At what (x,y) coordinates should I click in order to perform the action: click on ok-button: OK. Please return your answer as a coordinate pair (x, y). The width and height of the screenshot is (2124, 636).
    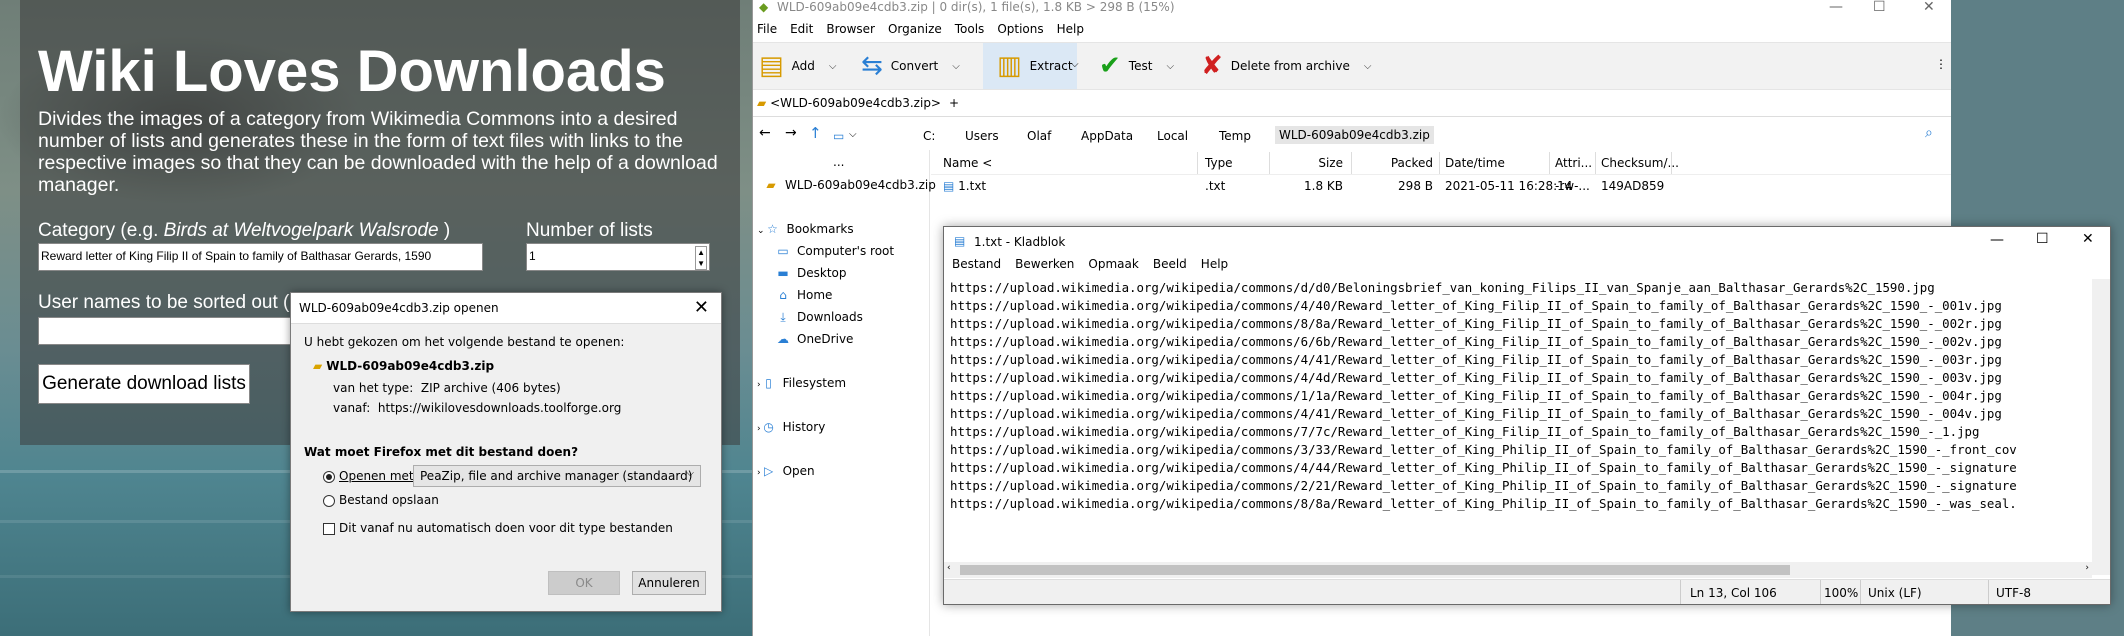
    Looking at the image, I should click on (584, 583).